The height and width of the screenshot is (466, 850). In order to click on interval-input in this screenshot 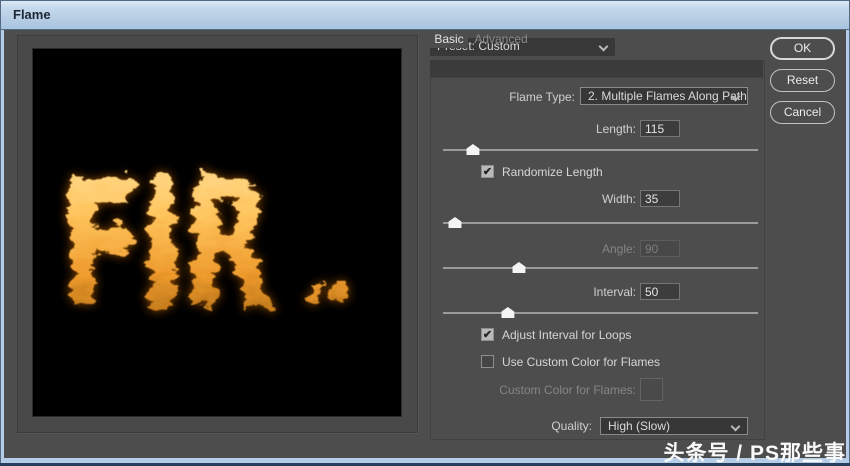, I will do `click(660, 291)`.